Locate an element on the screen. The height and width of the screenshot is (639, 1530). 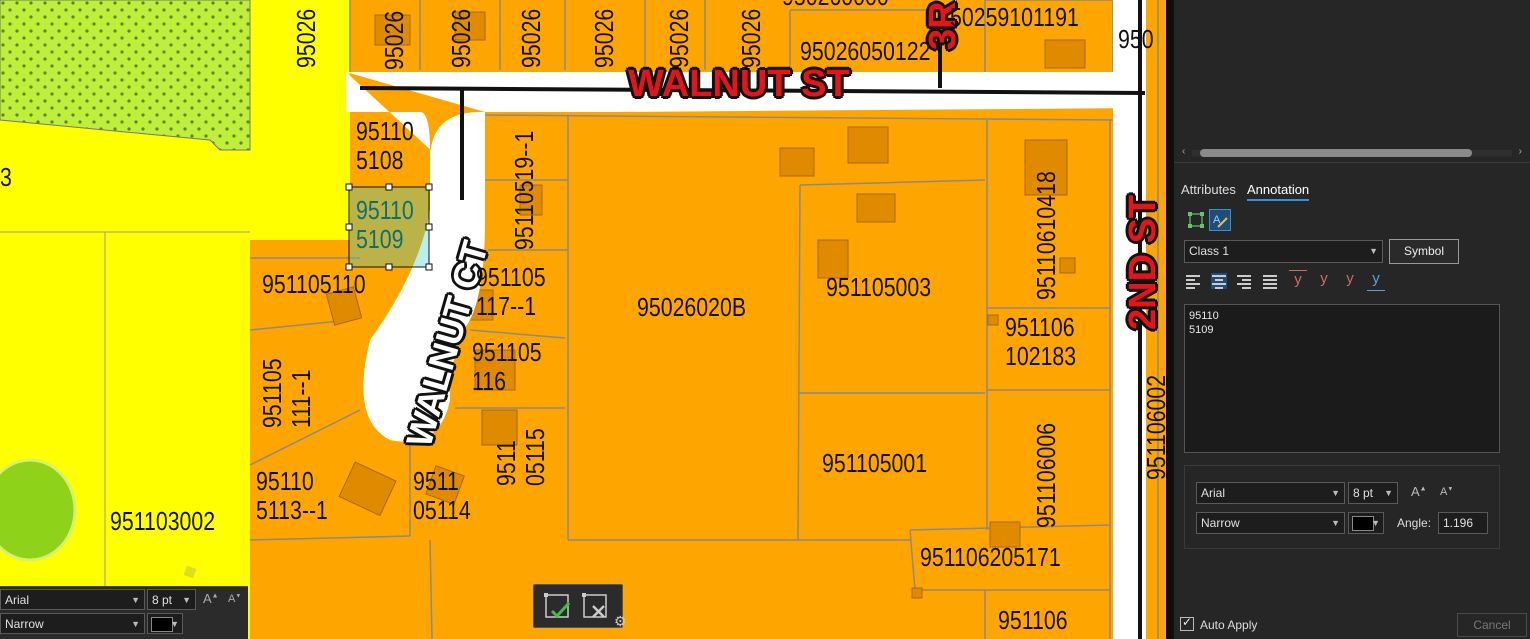
mini-font-combo: Arial ▼ is located at coordinates (72, 599).